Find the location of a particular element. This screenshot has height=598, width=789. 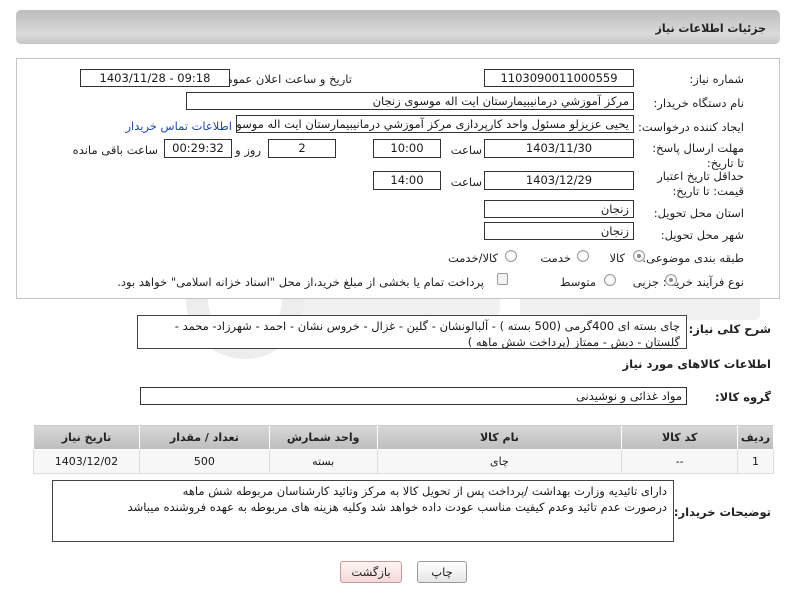

treasury-payment-checkbox is located at coordinates (502, 279).